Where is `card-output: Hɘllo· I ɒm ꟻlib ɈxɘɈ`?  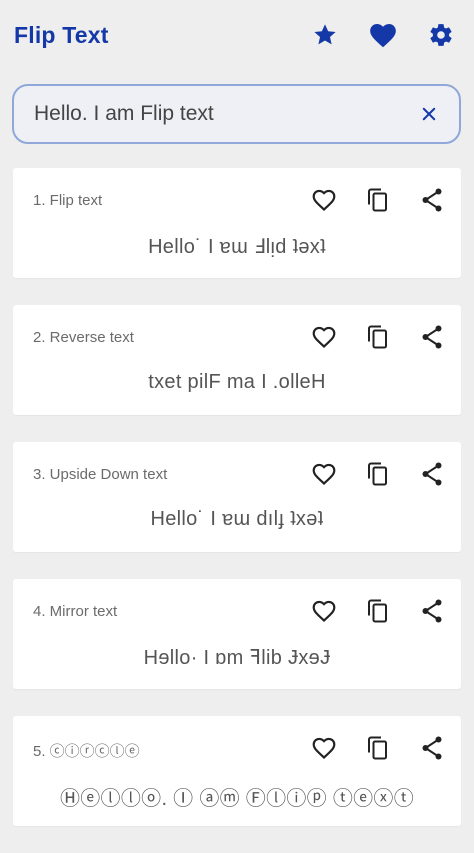 card-output: Hɘllo· I ɒm ꟻlib ɈxɘɈ is located at coordinates (237, 658).